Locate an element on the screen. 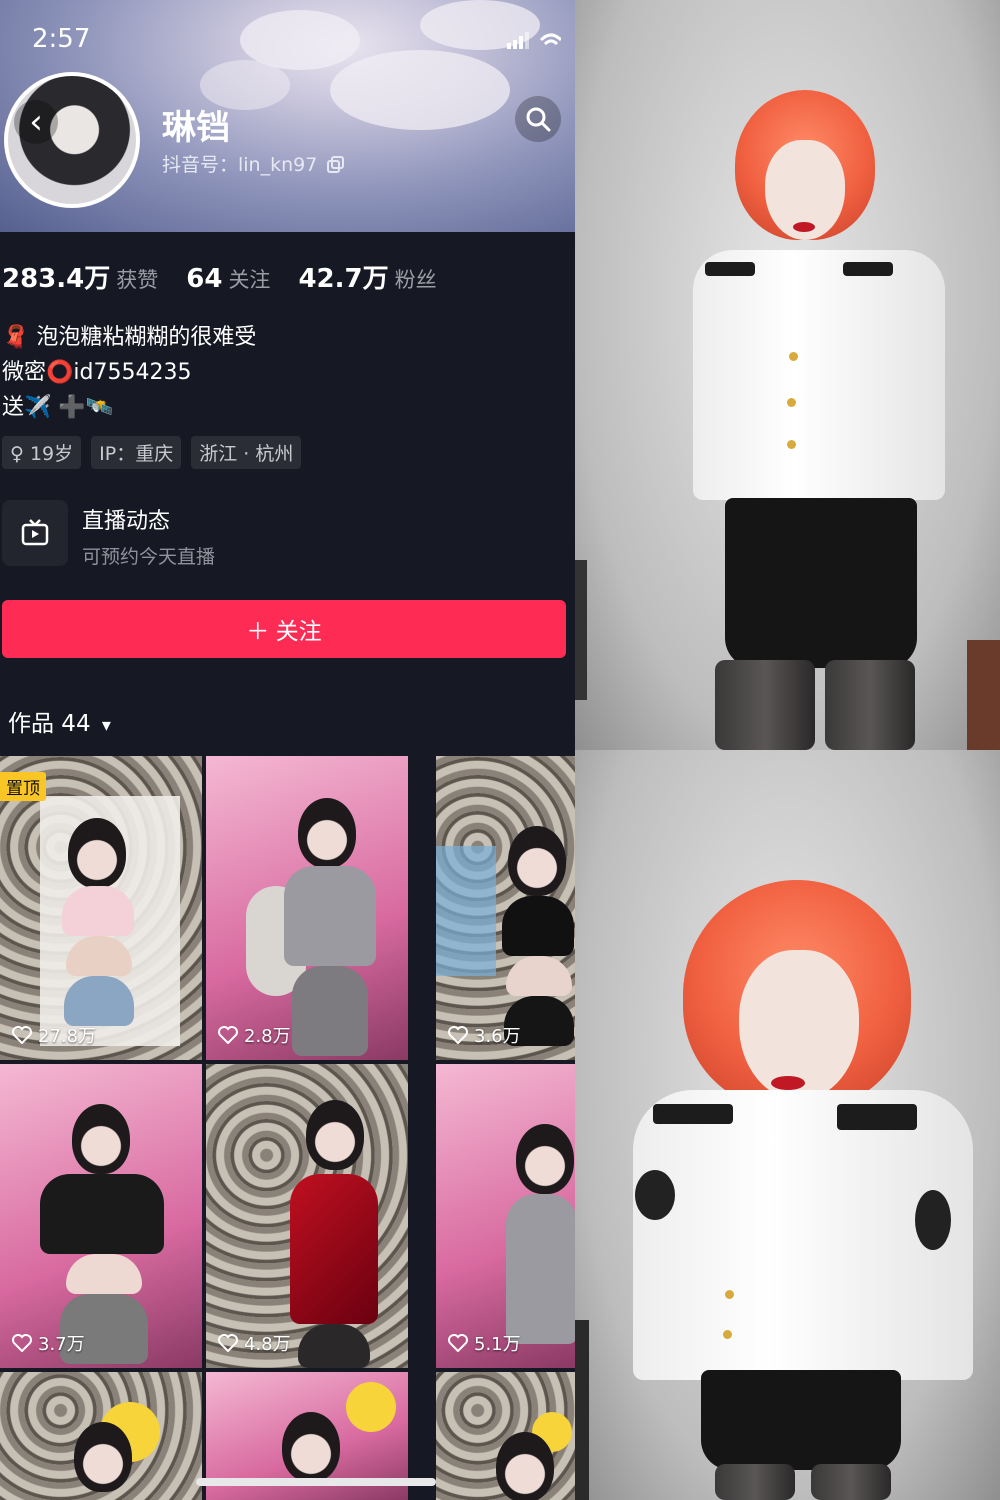 This screenshot has width=1000, height=1500. stat-label: 粉丝 is located at coordinates (415, 280).